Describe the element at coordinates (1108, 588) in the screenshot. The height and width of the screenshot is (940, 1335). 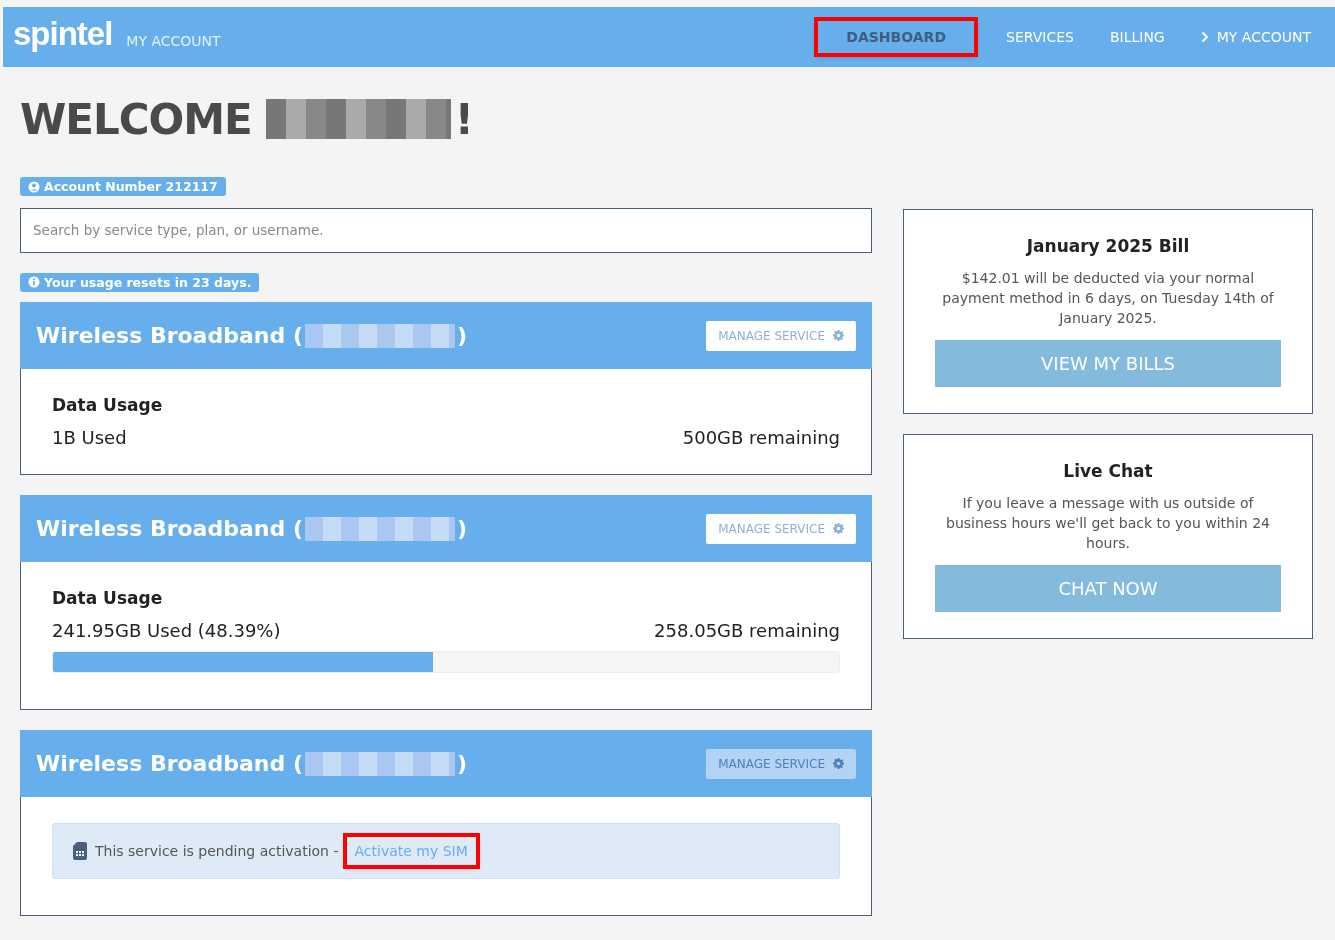
I see `card-button: CHAT NOW` at that location.